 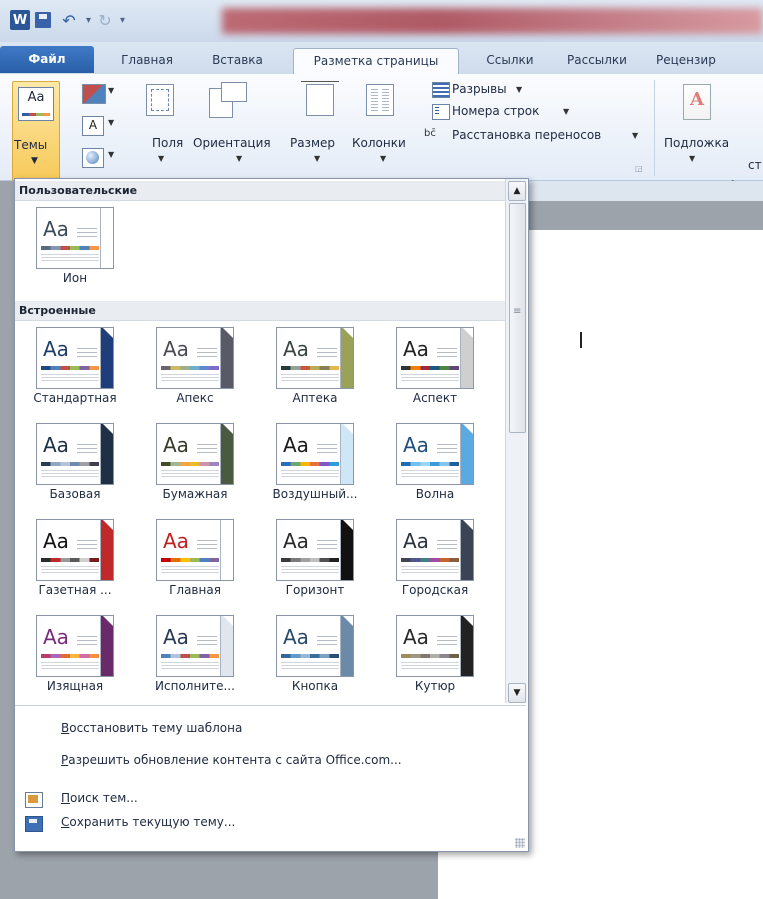 I want to click on resize-grip-icon, so click(x=520, y=843).